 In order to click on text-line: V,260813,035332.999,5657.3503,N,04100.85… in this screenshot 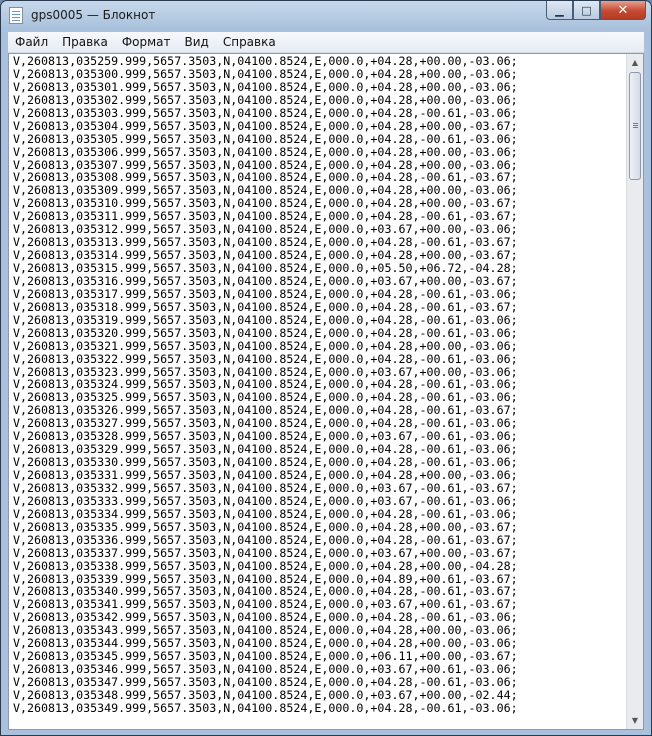, I will do `click(265, 487)`.